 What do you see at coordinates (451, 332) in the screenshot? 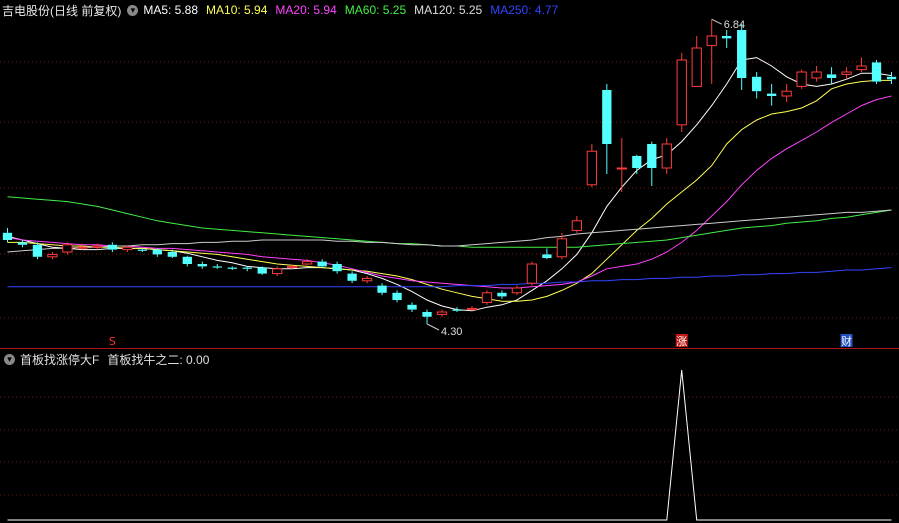
I see `low-price-label: 4.30` at bounding box center [451, 332].